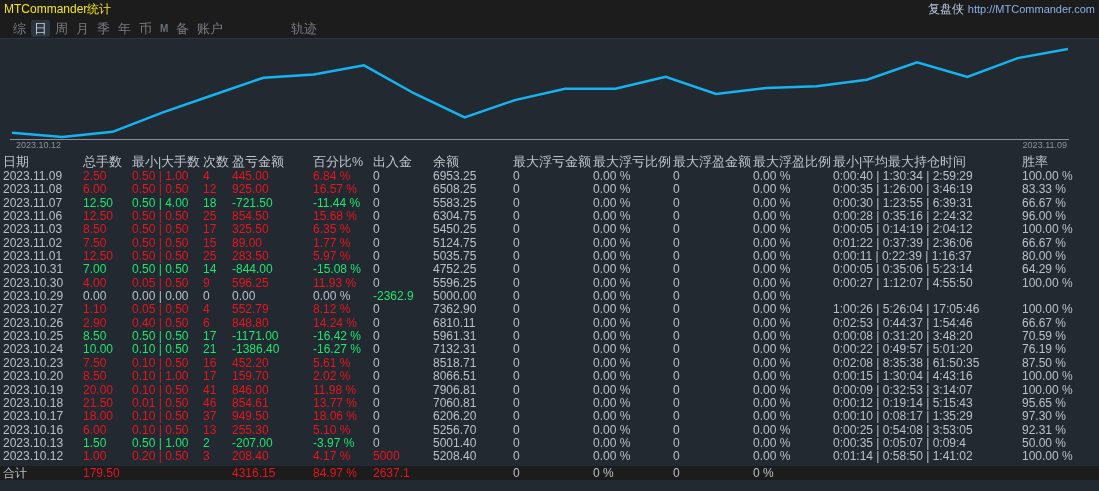  What do you see at coordinates (34, 270) in the screenshot?
I see `table-cell-text: 2023.10.31` at bounding box center [34, 270].